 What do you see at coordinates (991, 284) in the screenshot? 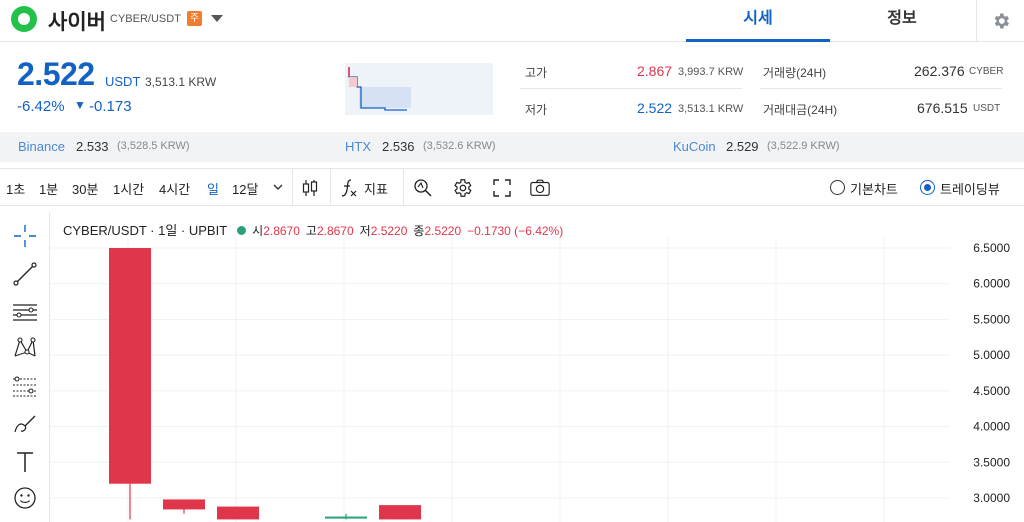
I see `y-axis-tick-label: 6.0000` at bounding box center [991, 284].